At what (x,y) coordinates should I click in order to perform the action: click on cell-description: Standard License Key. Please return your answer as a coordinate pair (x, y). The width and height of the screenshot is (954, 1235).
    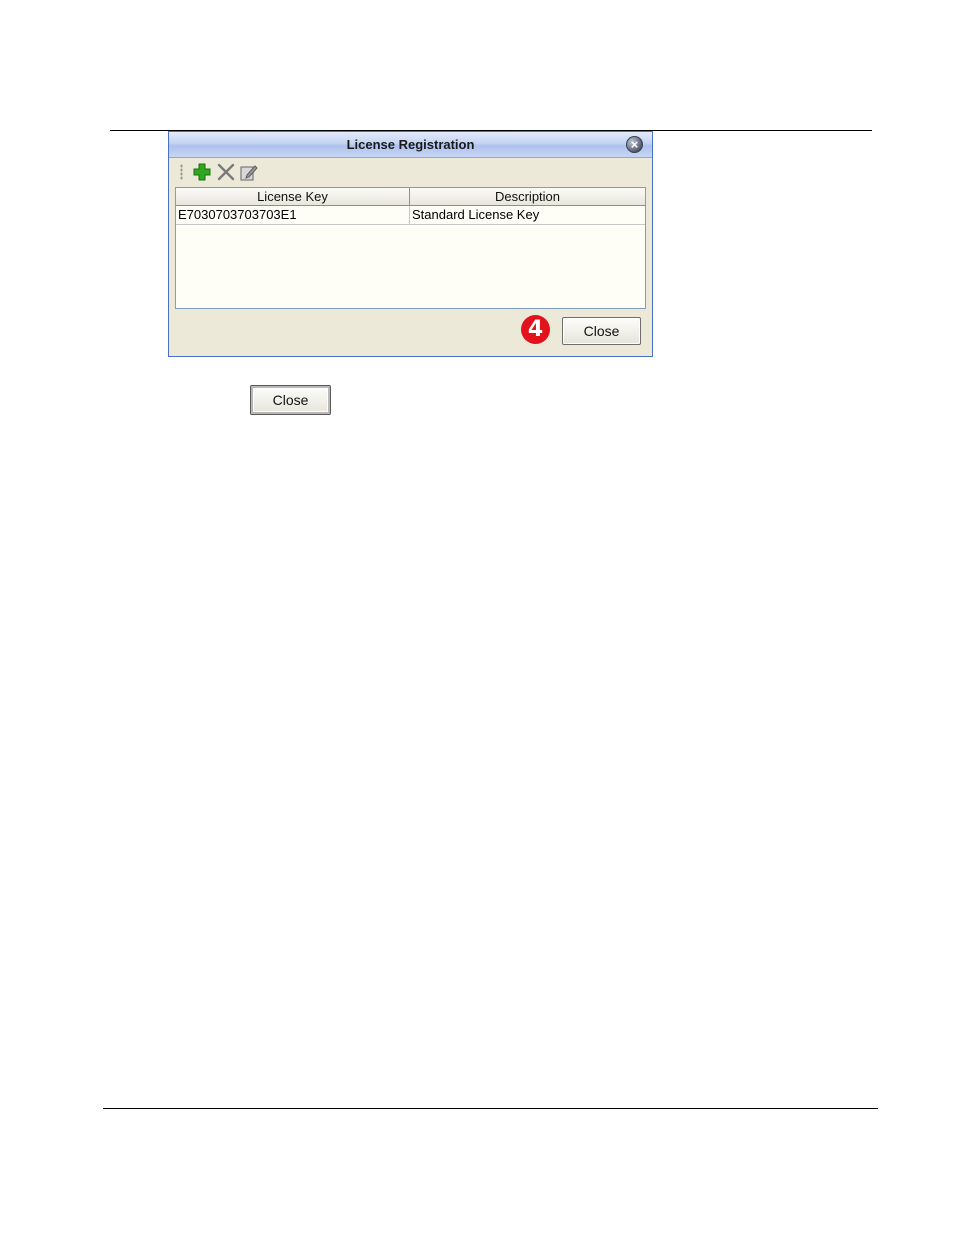
    Looking at the image, I should click on (476, 214).